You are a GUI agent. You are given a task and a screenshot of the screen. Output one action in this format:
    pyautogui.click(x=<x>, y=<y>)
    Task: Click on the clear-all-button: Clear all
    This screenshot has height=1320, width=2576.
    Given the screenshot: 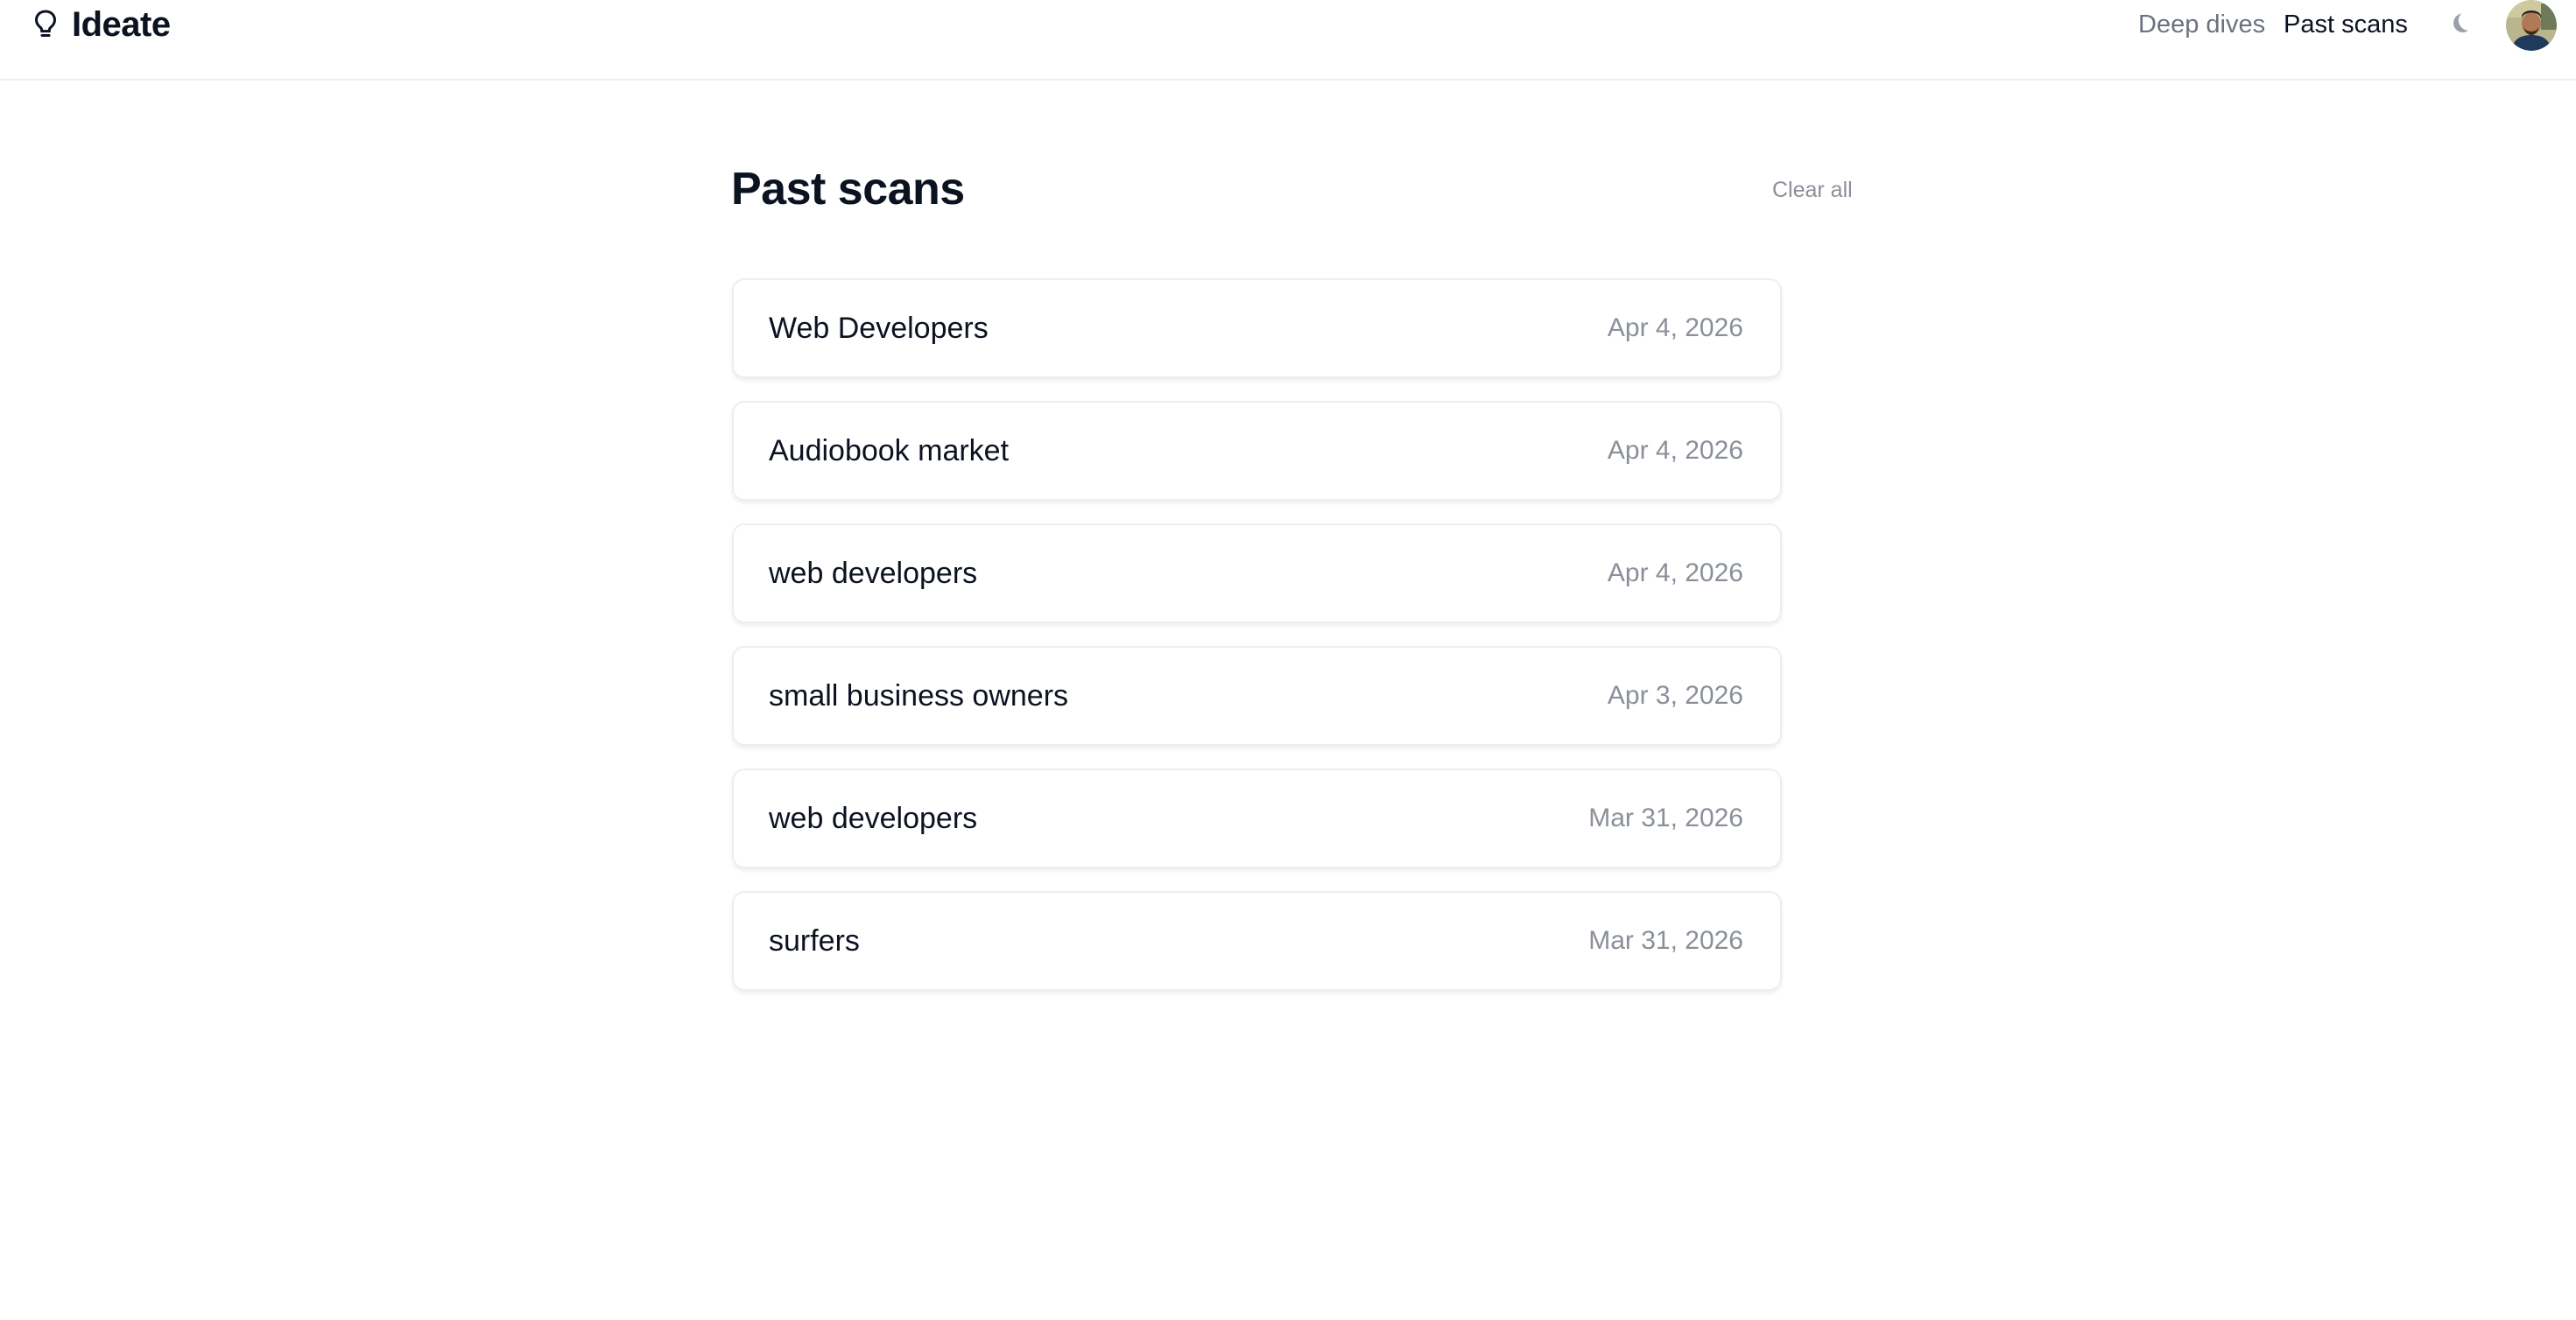 What is the action you would take?
    pyautogui.click(x=1812, y=190)
    